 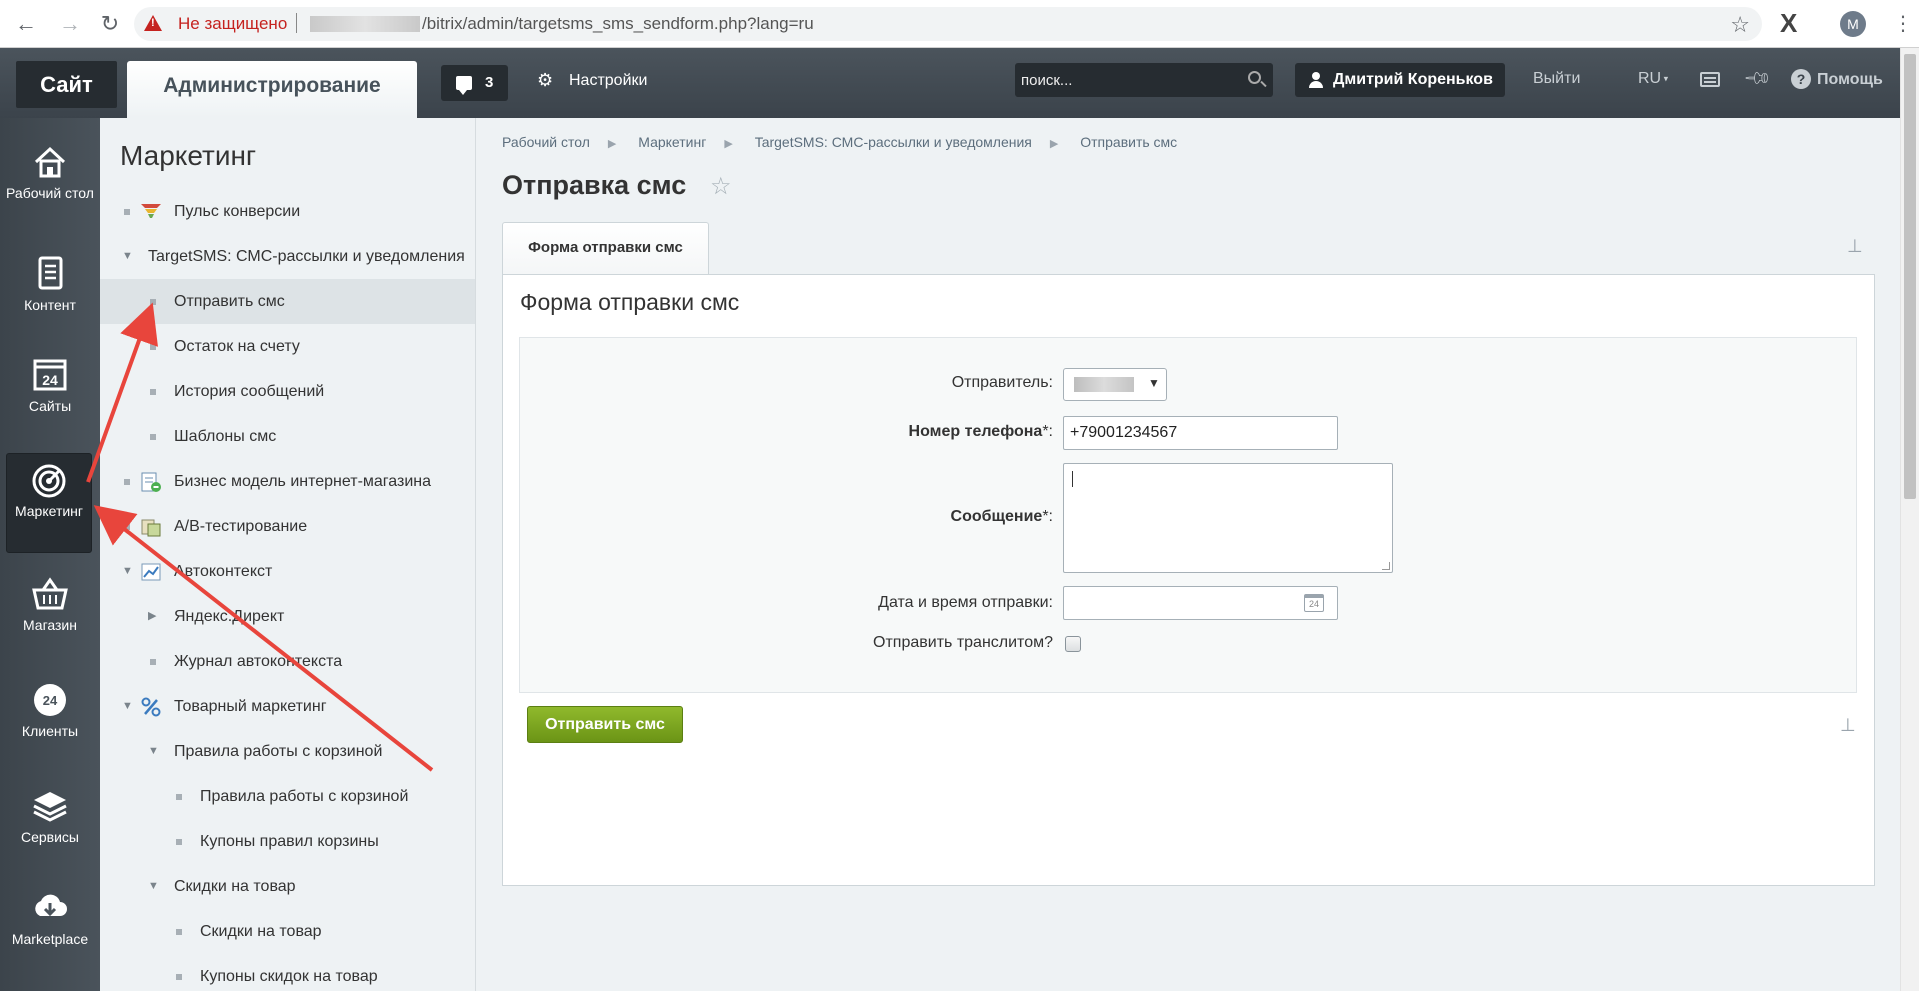 What do you see at coordinates (110, 24) in the screenshot?
I see `reload-icon: ↻` at bounding box center [110, 24].